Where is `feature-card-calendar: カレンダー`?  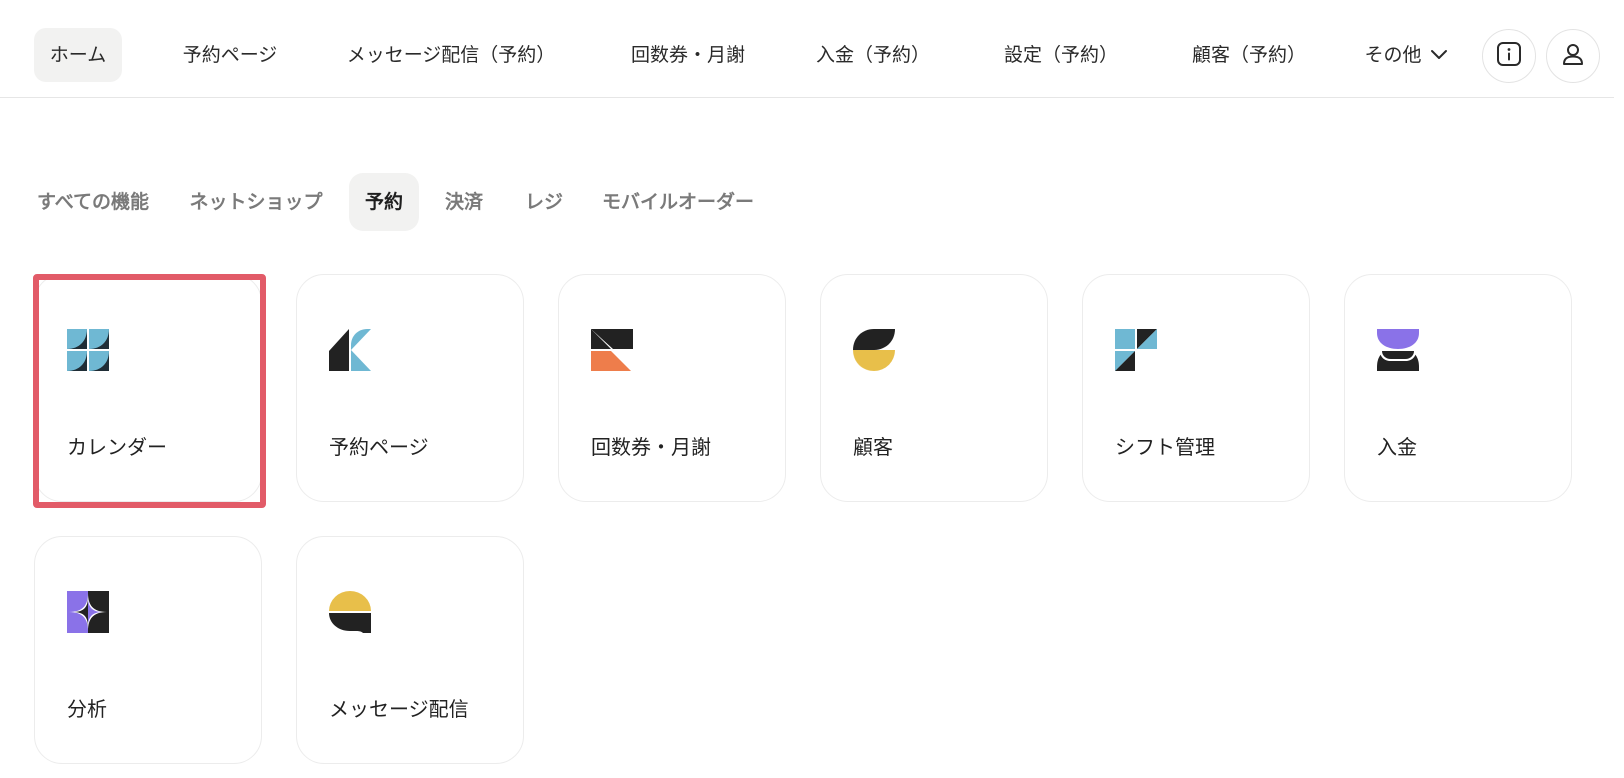
feature-card-calendar: カレンダー is located at coordinates (148, 391).